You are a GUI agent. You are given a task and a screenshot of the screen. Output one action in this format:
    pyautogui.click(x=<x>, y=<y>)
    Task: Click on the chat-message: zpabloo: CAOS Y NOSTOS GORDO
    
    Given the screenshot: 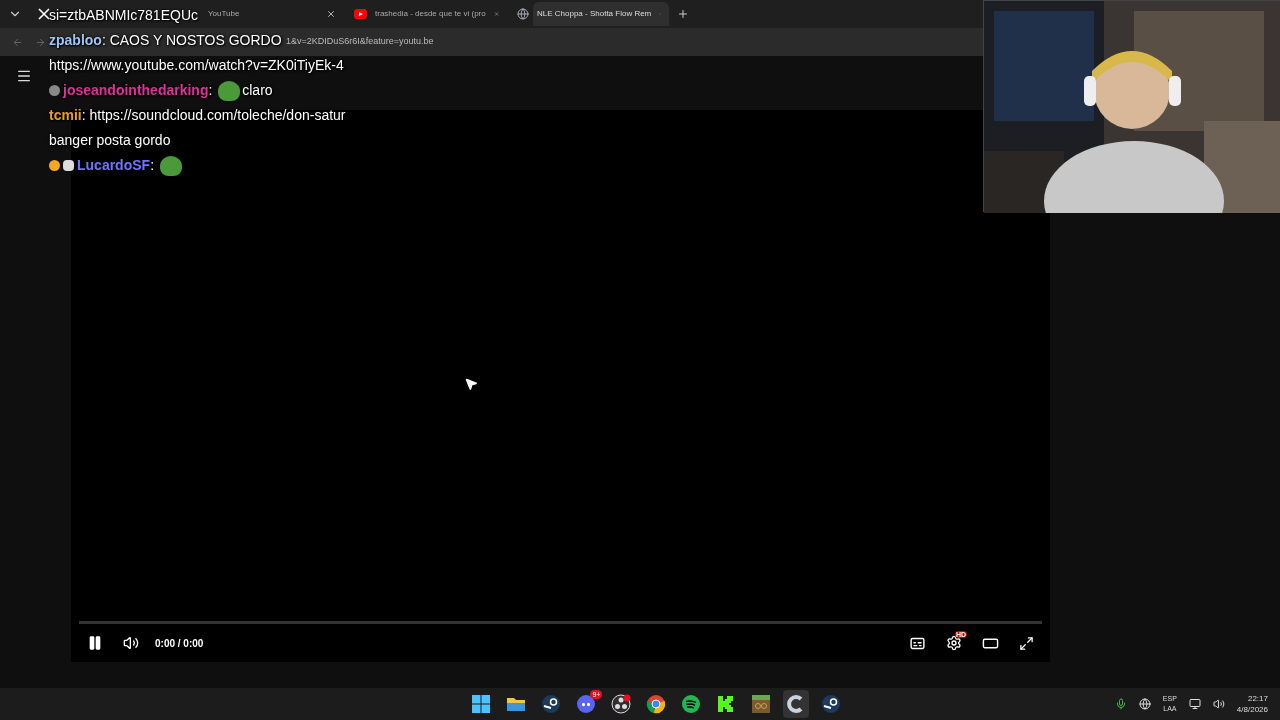 What is the action you would take?
    pyautogui.click(x=165, y=40)
    